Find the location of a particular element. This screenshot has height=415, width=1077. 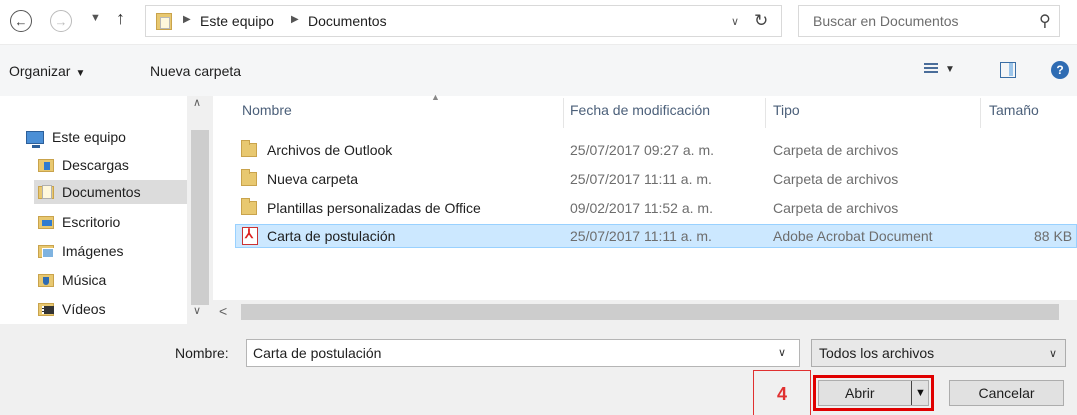

recent-locations-button: ▼ is located at coordinates (95, 18).